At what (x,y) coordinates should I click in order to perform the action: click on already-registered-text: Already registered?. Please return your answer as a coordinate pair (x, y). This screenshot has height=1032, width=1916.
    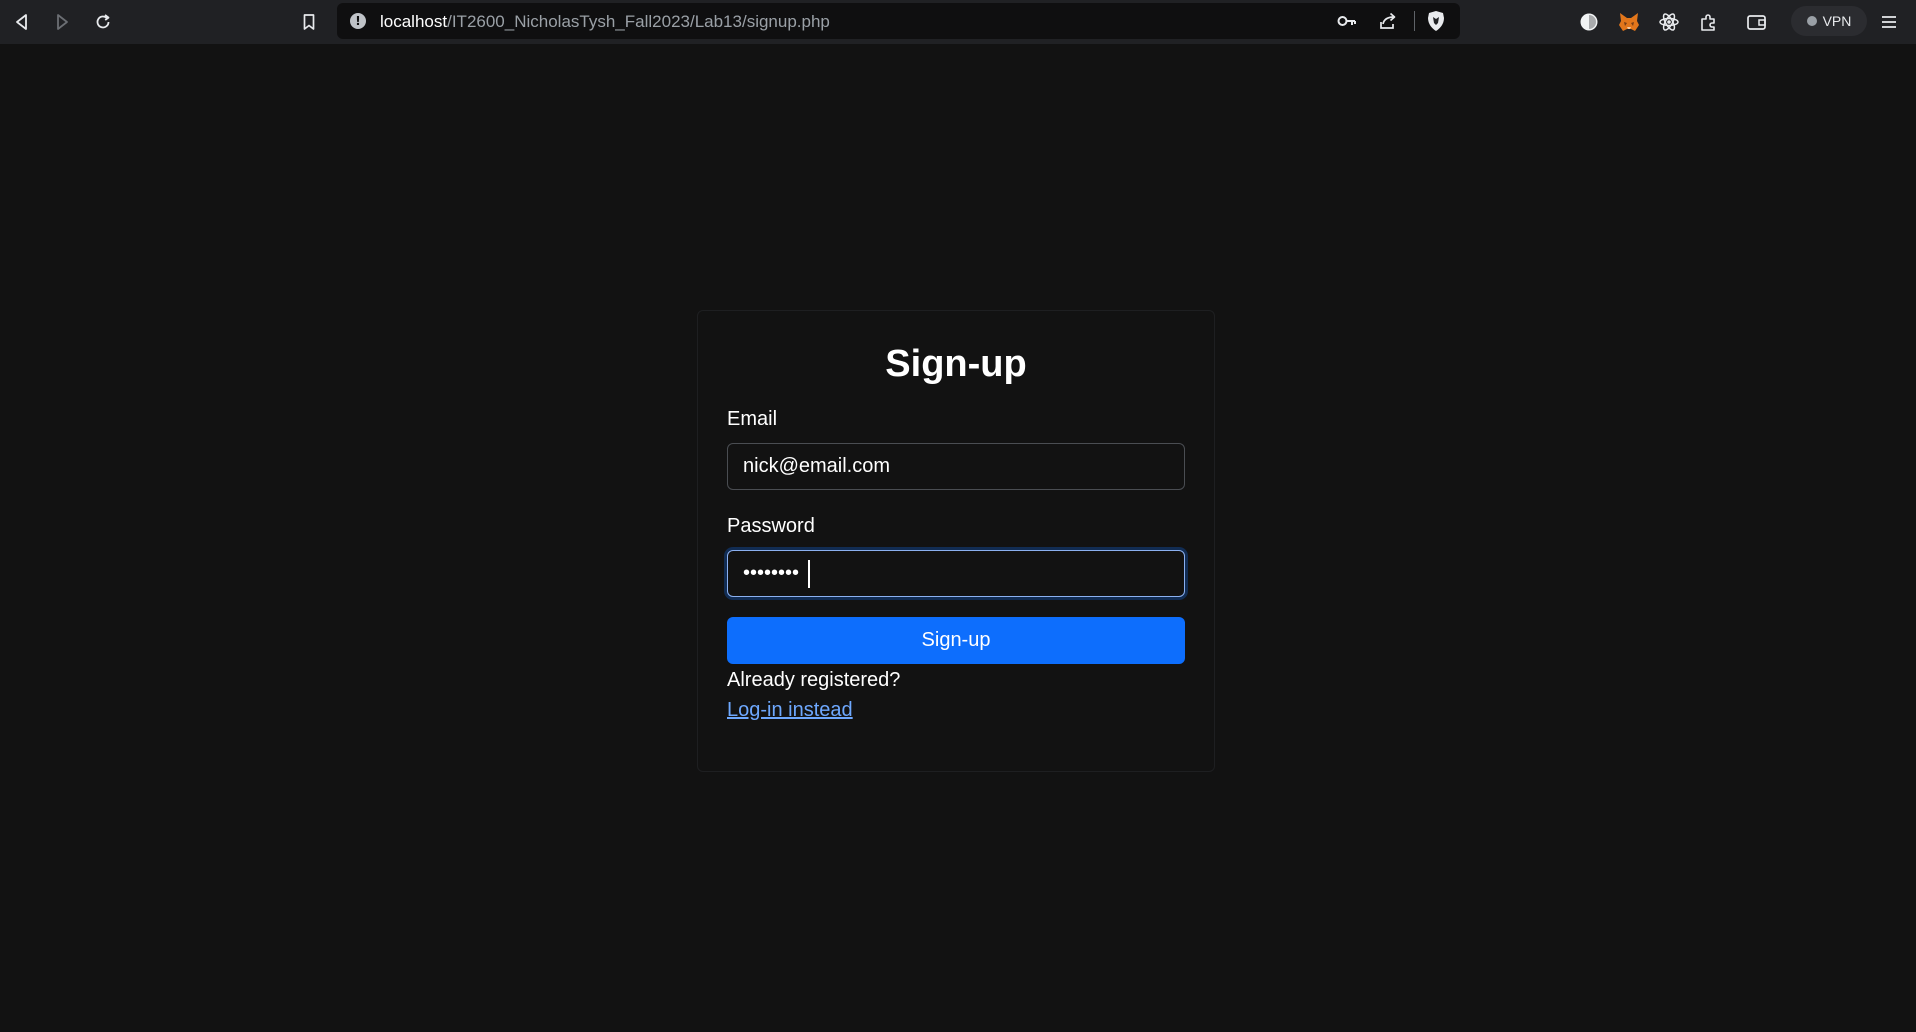
    Looking at the image, I should click on (814, 680).